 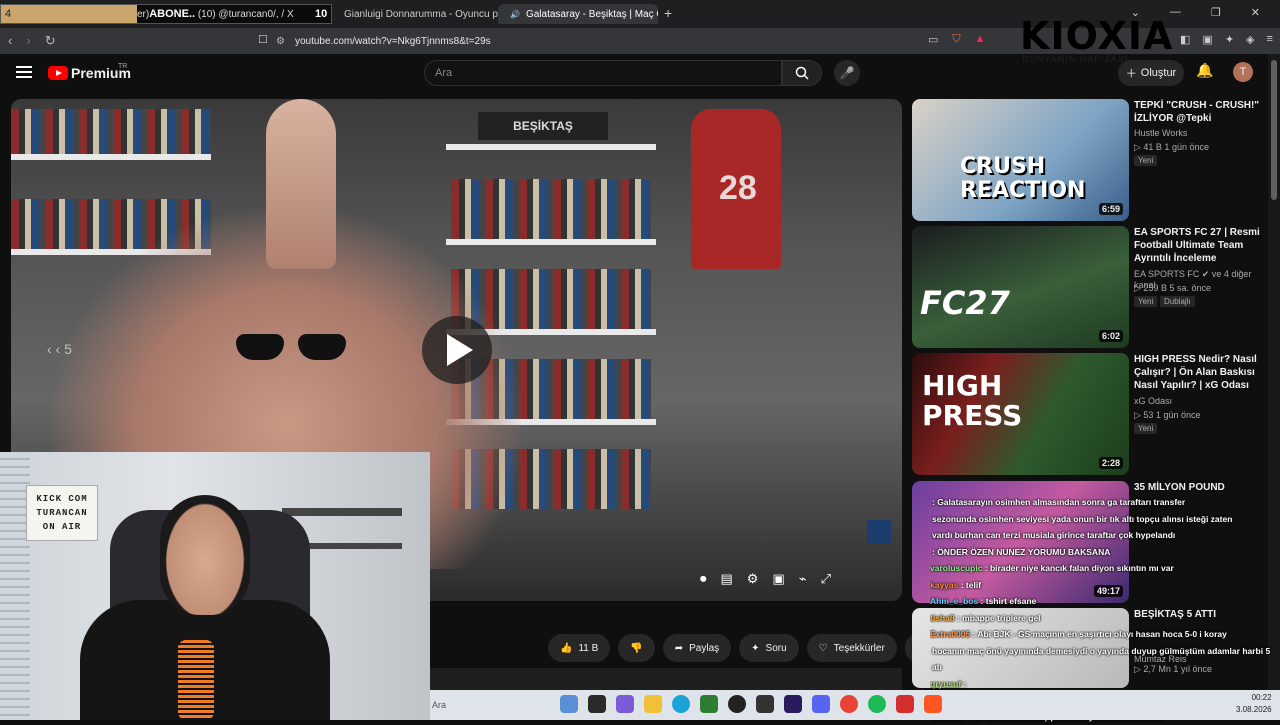 I want to click on video-duration: 6:02, so click(x=1111, y=336).